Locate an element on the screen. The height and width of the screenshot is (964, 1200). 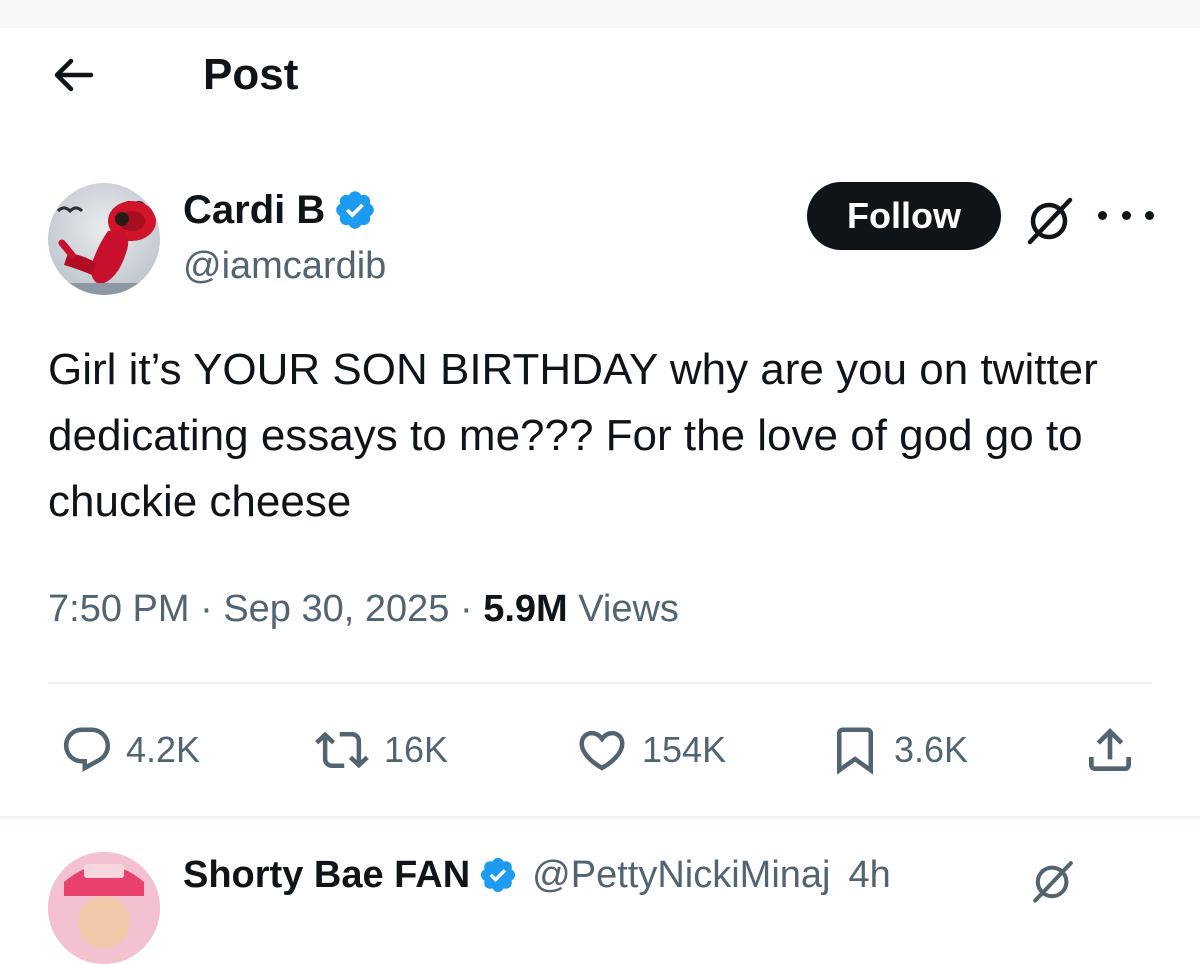
next-post-grok-button is located at coordinates (1053, 881).